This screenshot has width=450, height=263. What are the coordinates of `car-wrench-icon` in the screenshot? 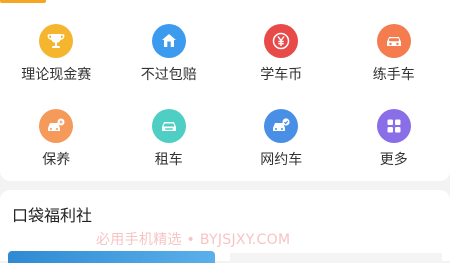 It's located at (56, 126).